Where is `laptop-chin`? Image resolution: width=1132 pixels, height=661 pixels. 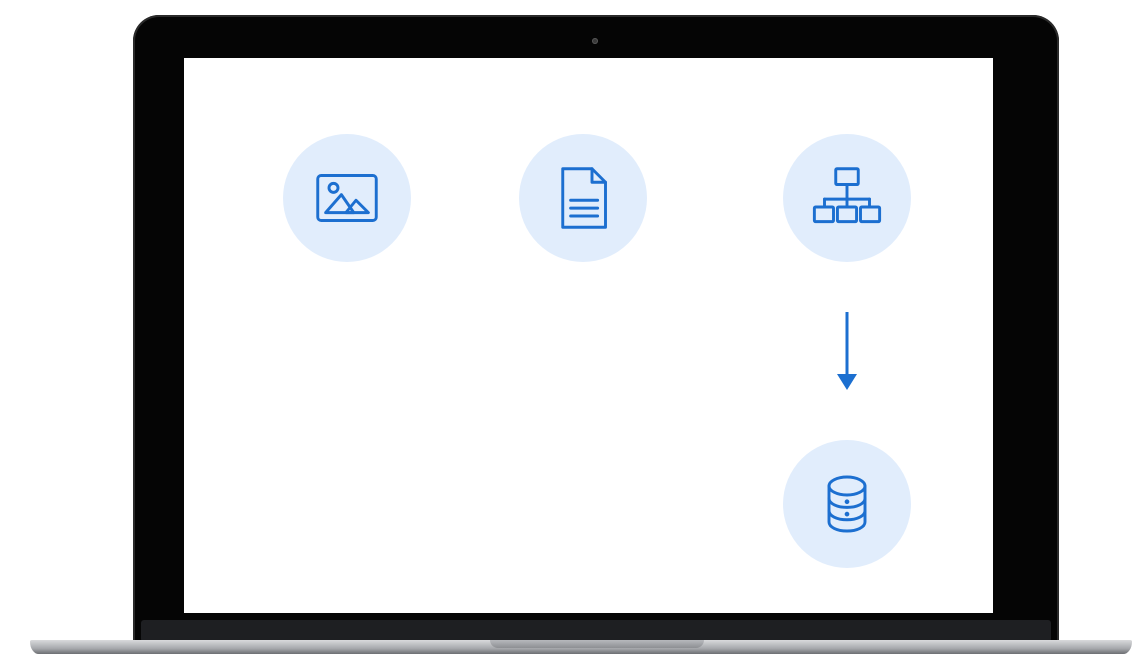
laptop-chin is located at coordinates (596, 631).